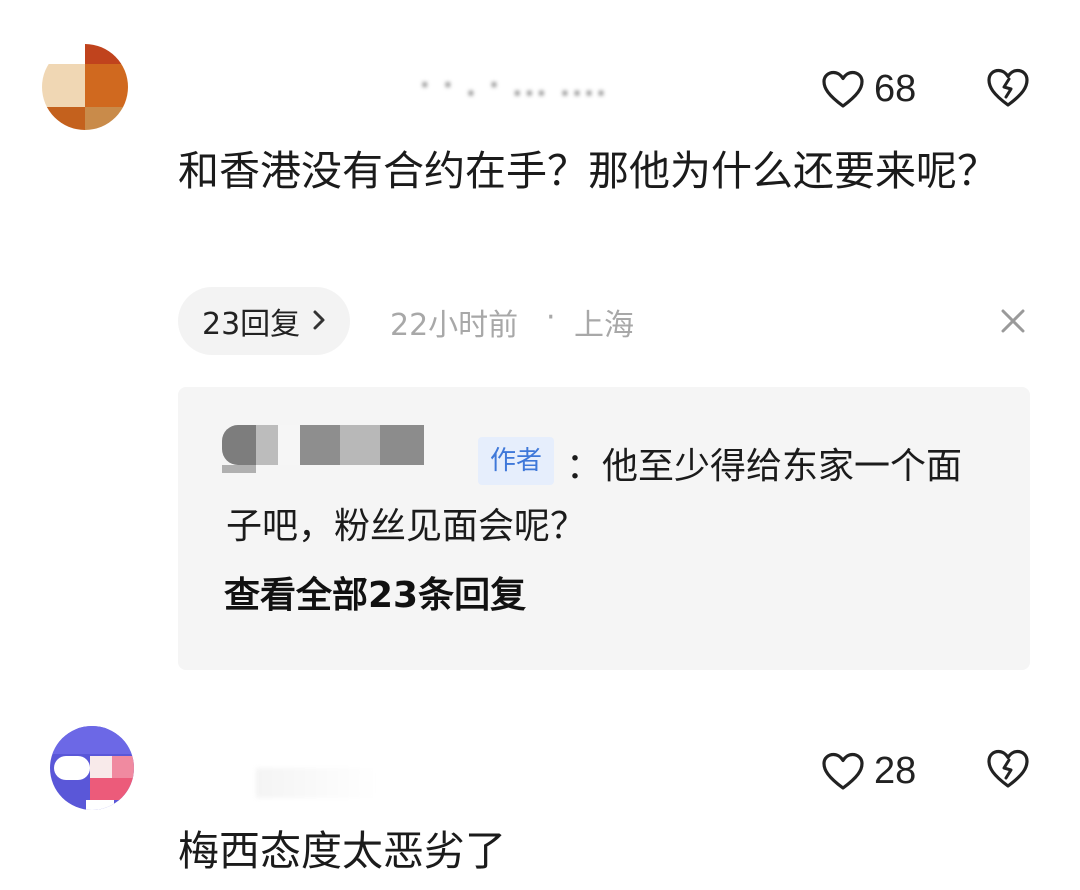 Image resolution: width=1080 pixels, height=890 pixels. Describe the element at coordinates (454, 325) in the screenshot. I see `timestamp: 22小时前` at that location.